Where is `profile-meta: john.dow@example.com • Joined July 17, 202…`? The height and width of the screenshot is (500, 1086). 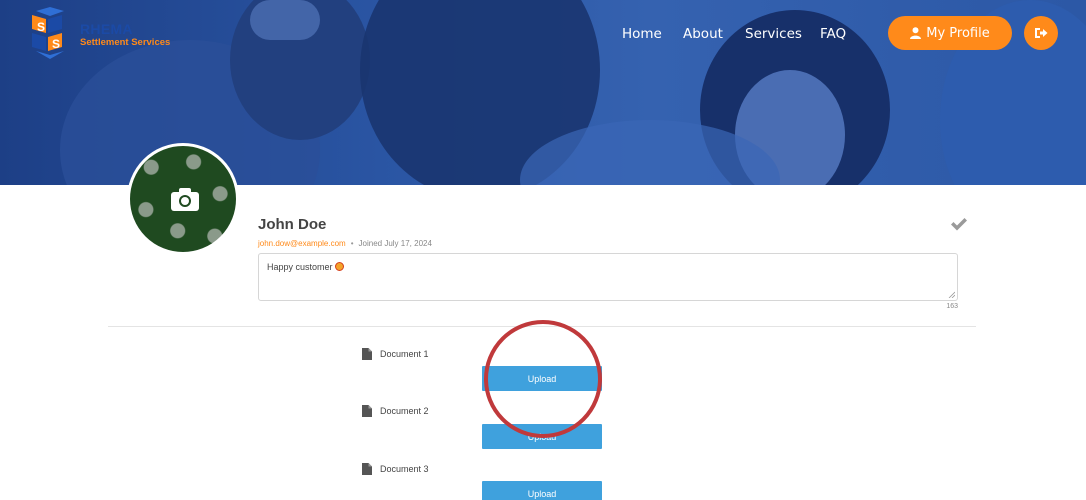
profile-meta: john.dow@example.com • Joined July 17, 202… is located at coordinates (345, 243).